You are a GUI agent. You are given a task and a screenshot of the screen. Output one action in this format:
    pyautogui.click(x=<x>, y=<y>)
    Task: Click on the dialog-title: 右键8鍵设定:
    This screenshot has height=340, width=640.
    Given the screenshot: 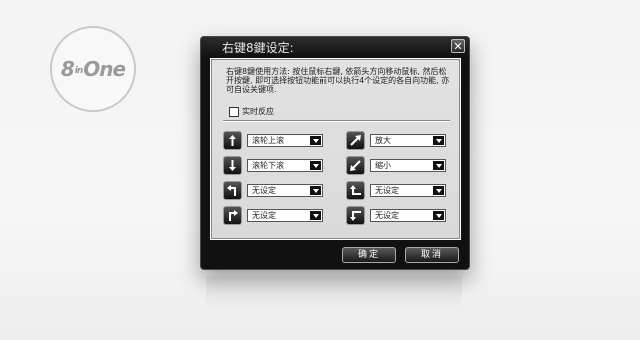 What is the action you would take?
    pyautogui.click(x=258, y=48)
    